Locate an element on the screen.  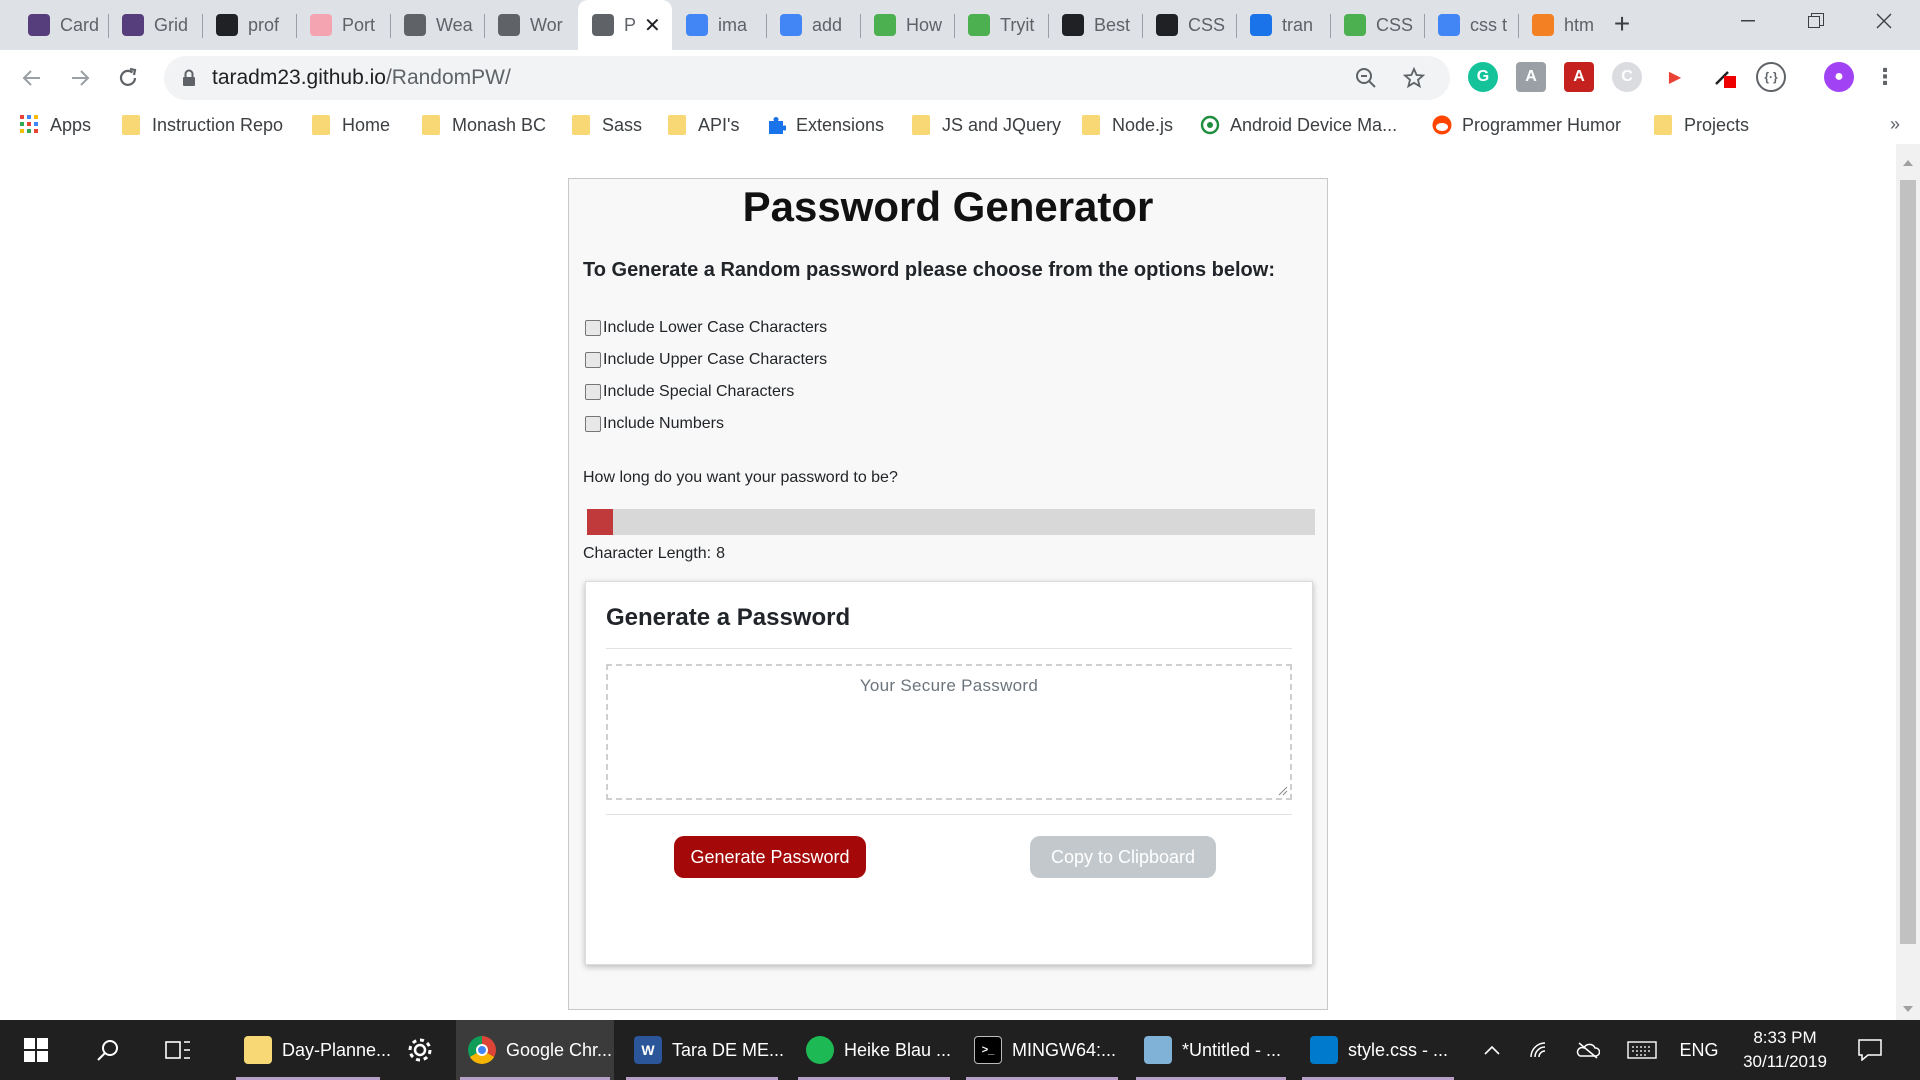
scroll-up-arrow-icon is located at coordinates (1908, 163).